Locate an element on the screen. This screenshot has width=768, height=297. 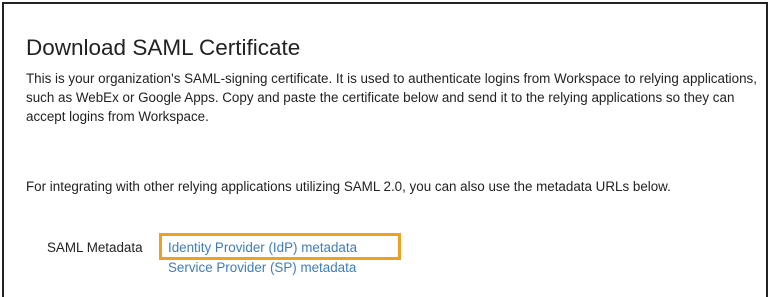
page-title: Download SAML Certificate is located at coordinates (163, 47).